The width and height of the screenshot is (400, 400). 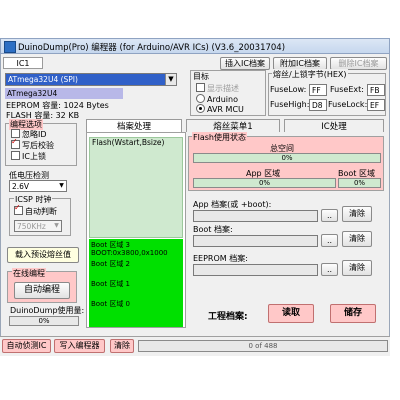 What do you see at coordinates (79, 346) in the screenshot?
I see `write-programmer-button: 写入编程器` at bounding box center [79, 346].